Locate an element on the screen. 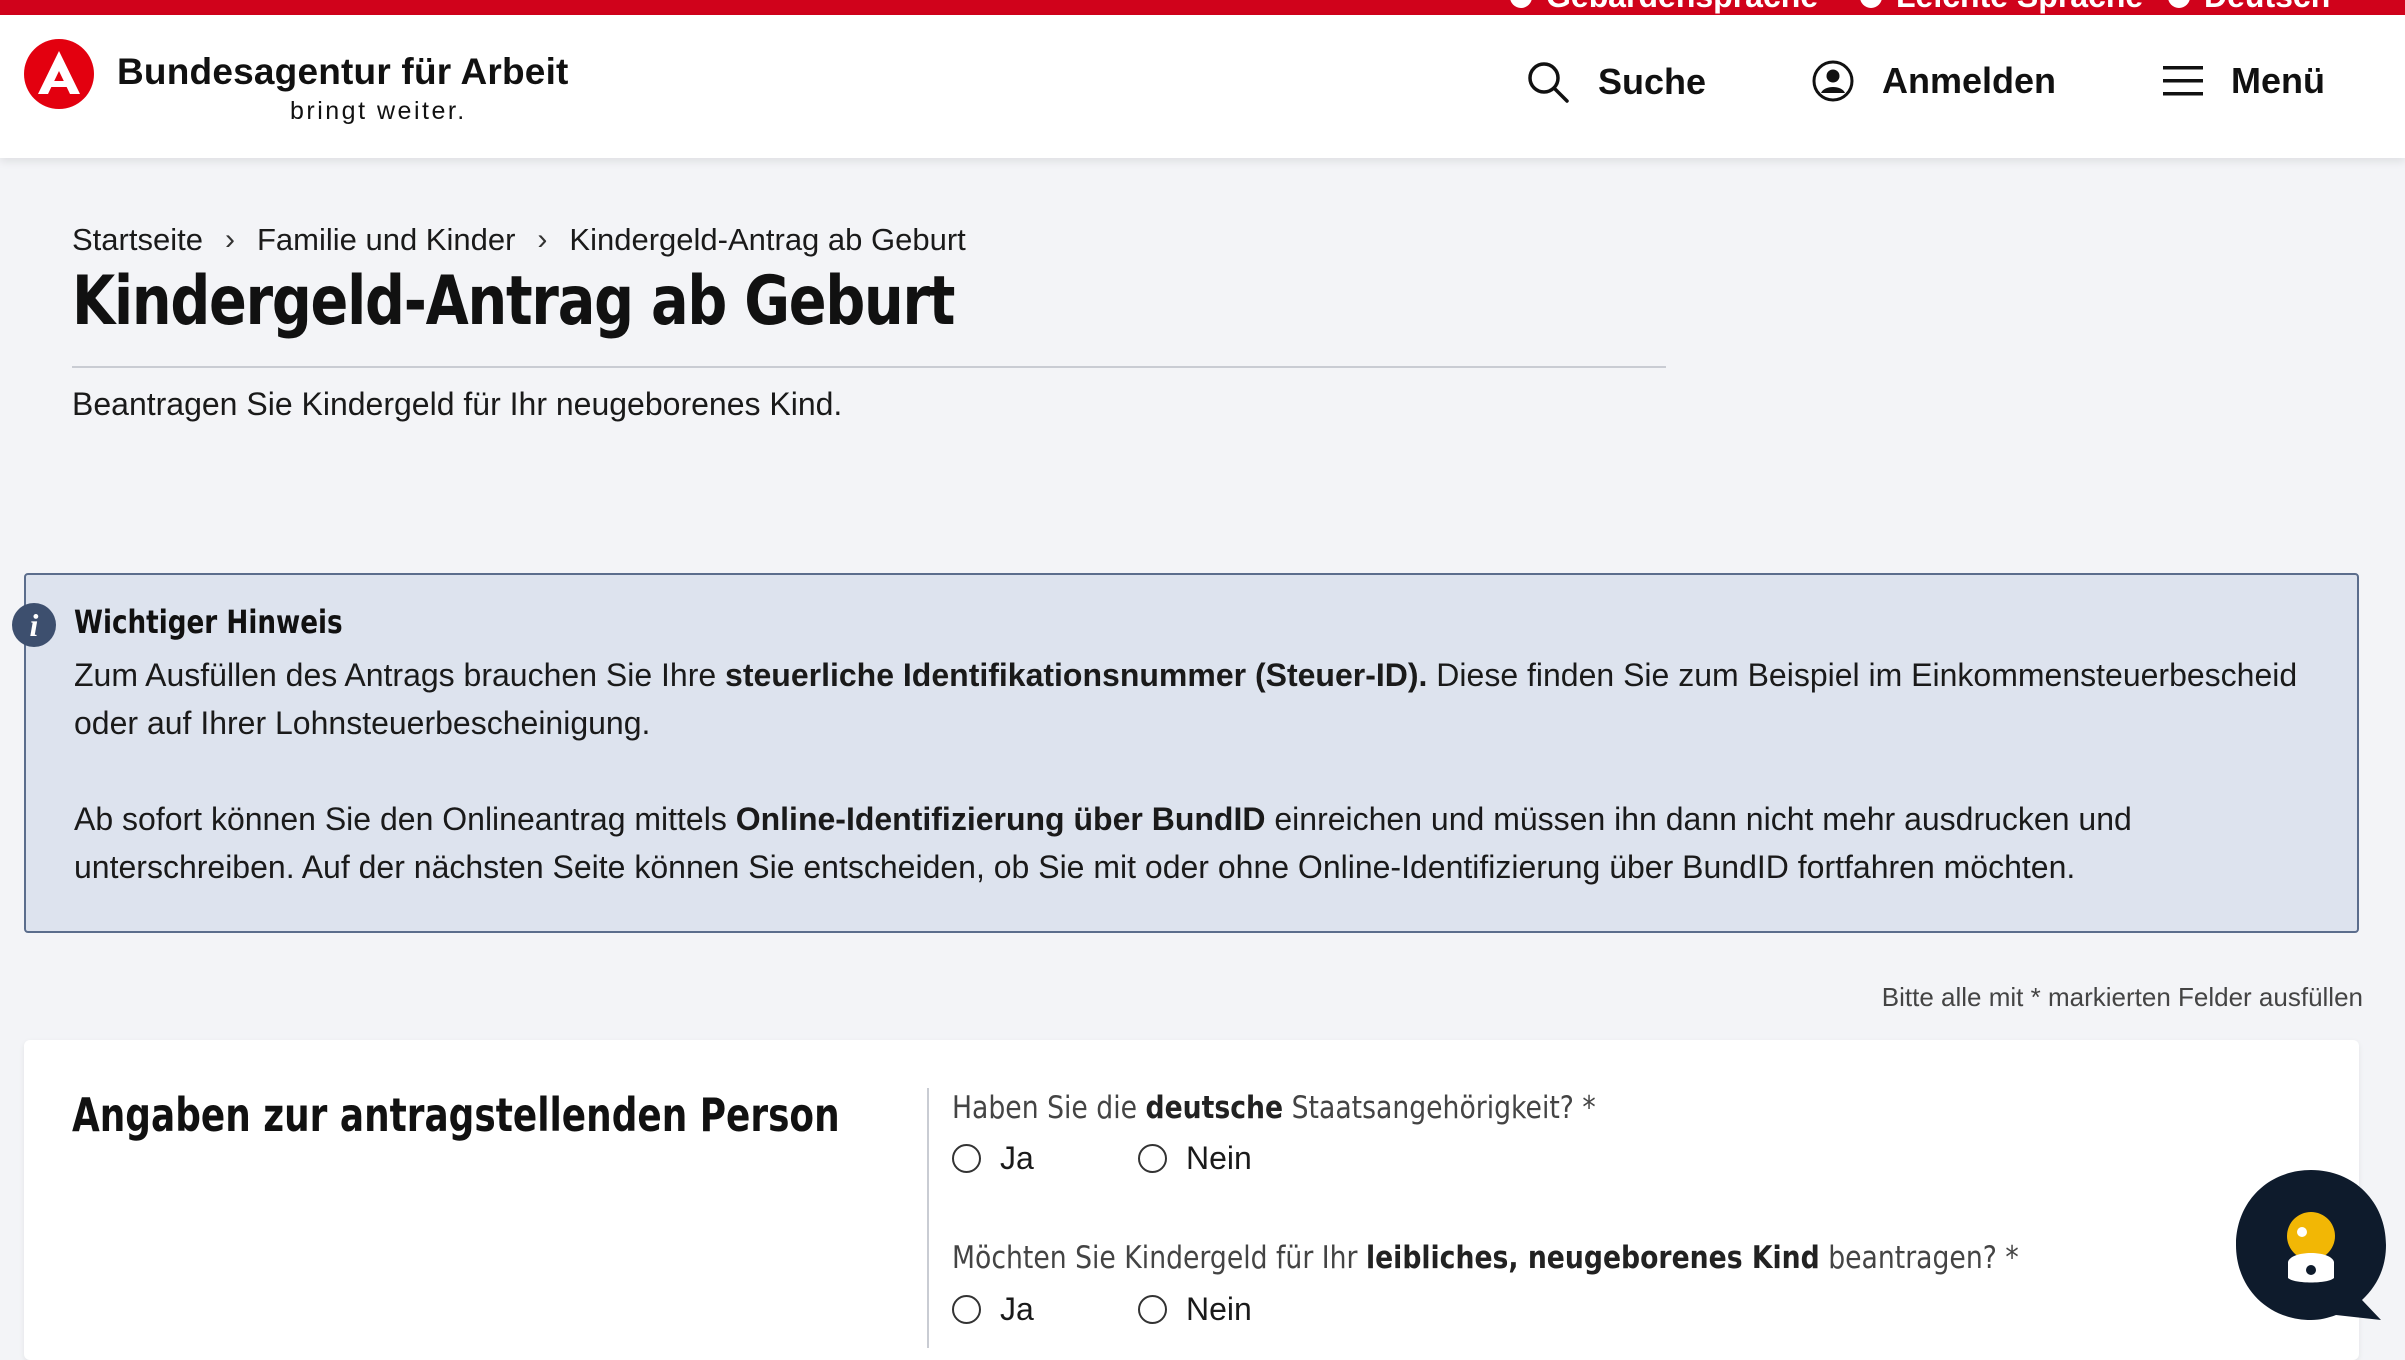  section-divider is located at coordinates (928, 1218).